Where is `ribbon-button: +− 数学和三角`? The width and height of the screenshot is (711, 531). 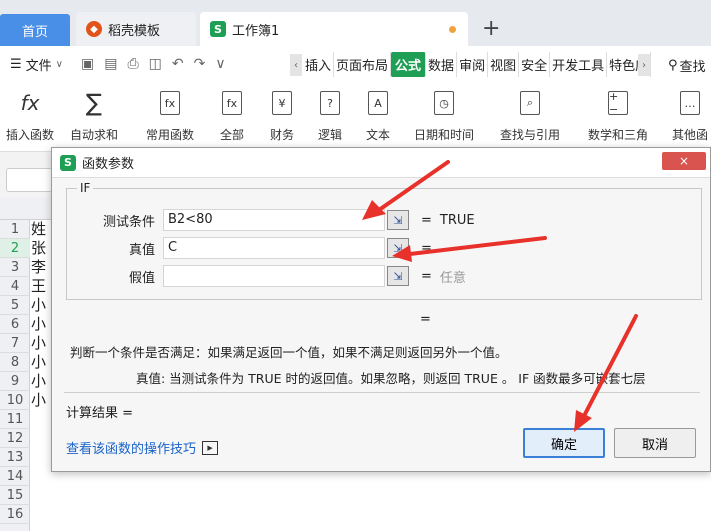 ribbon-button: +− 数学和三角 is located at coordinates (618, 115).